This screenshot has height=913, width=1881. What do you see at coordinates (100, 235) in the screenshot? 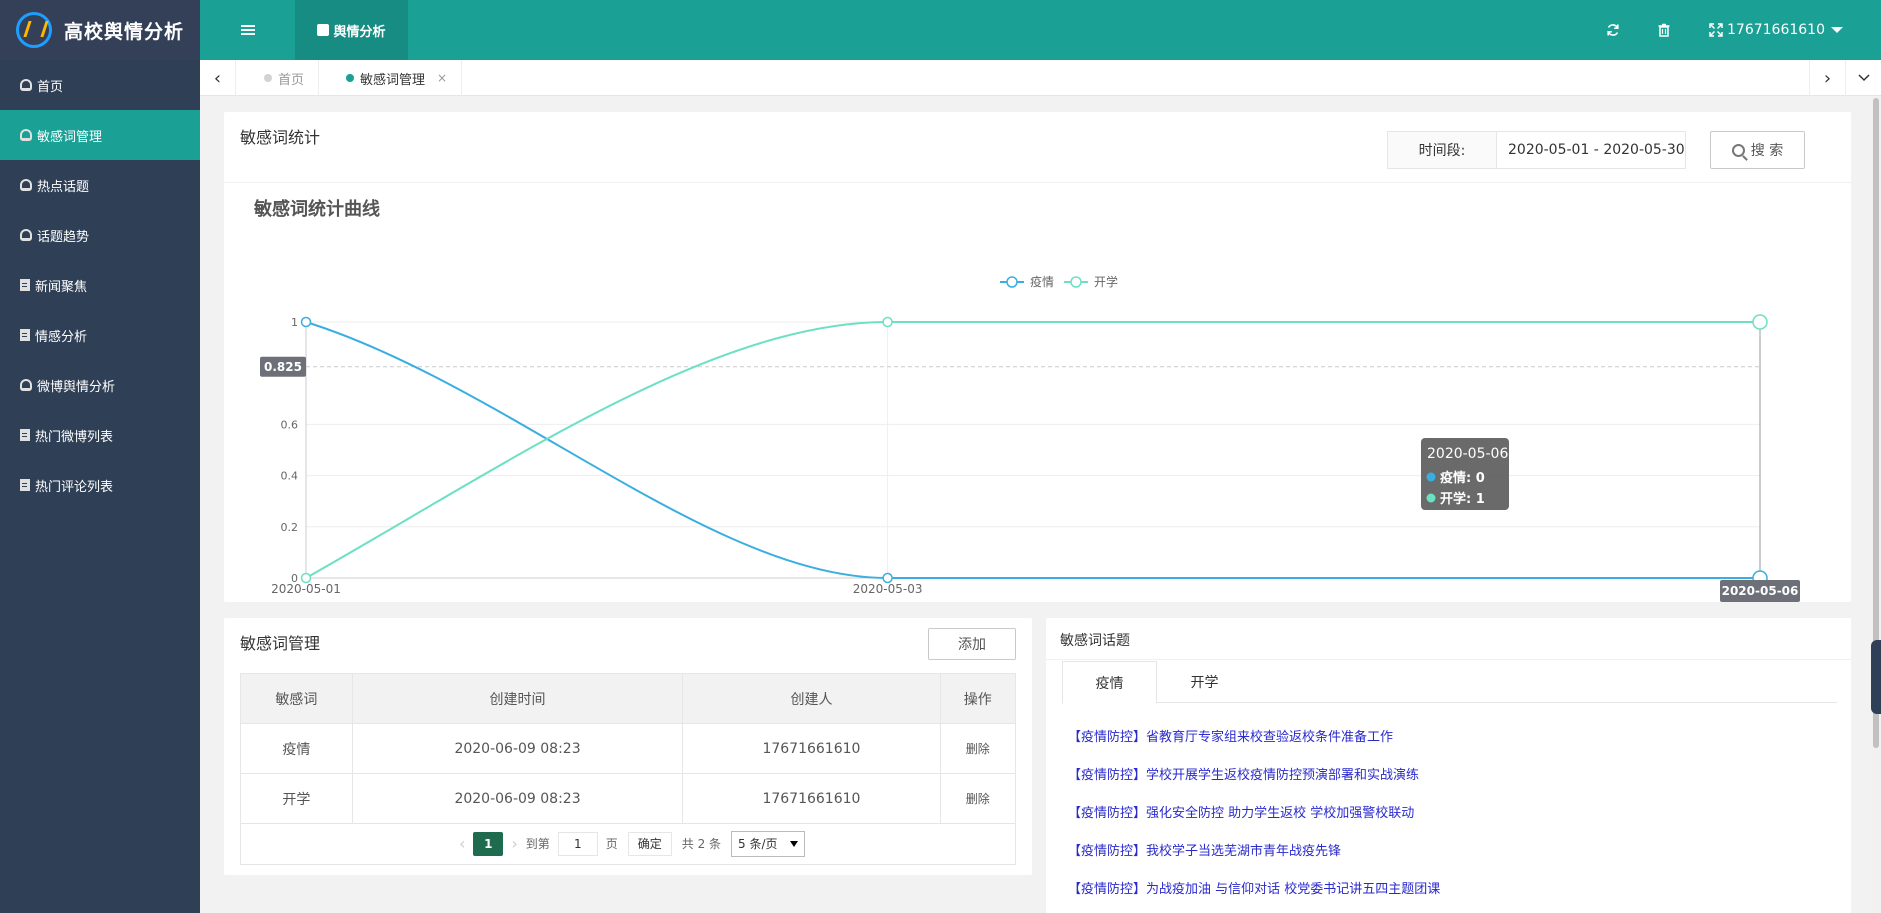
I see `sidebar-item-3: 话题趋势` at bounding box center [100, 235].